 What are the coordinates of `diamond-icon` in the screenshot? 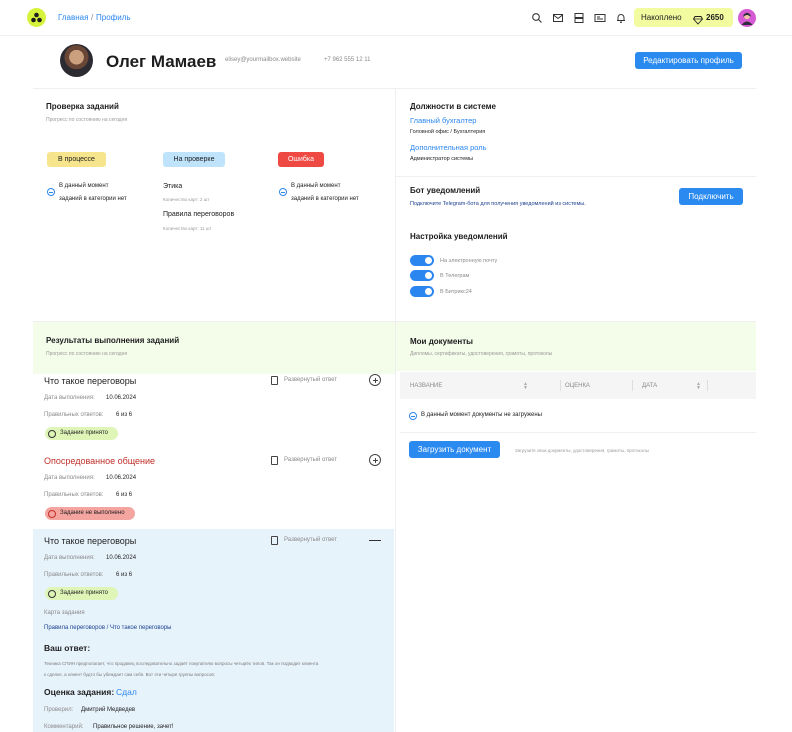 It's located at (698, 18).